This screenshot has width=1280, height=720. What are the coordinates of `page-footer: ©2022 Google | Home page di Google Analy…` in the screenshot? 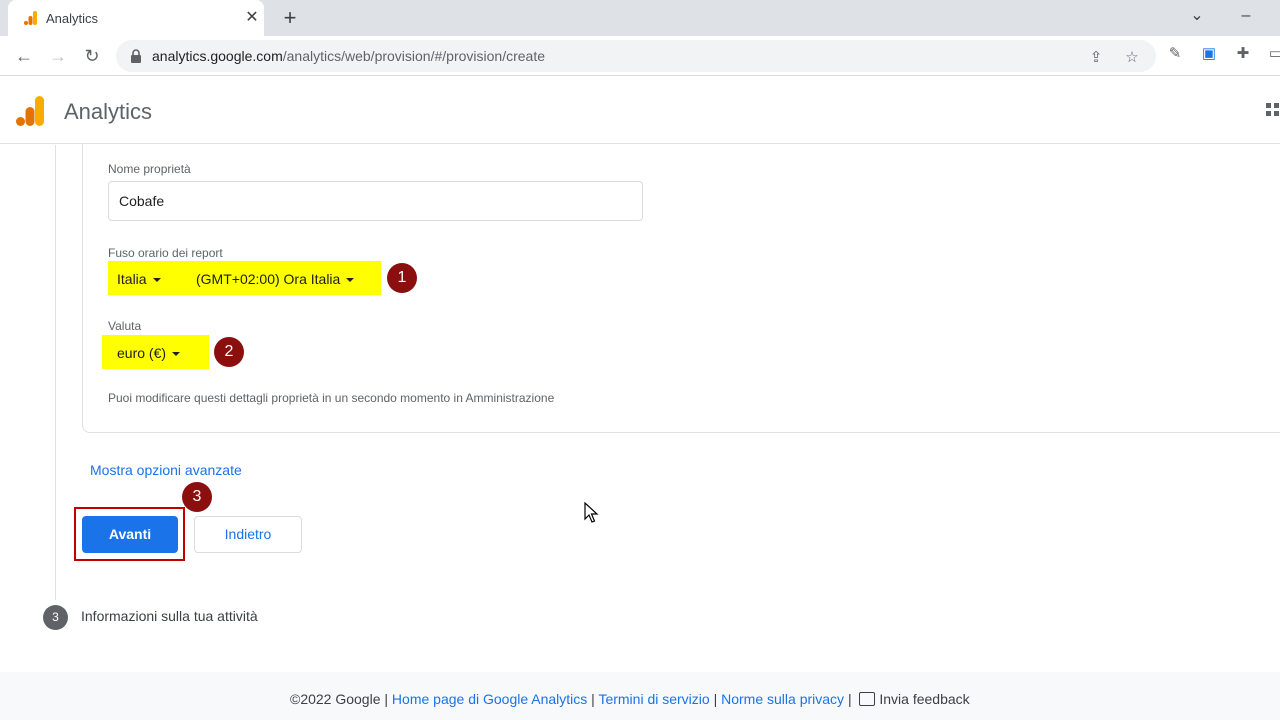 It's located at (640, 696).